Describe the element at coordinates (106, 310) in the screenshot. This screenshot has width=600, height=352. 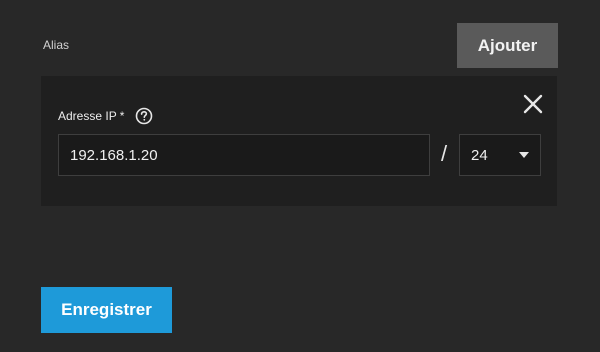
I see `save-button: Enregistrer` at that location.